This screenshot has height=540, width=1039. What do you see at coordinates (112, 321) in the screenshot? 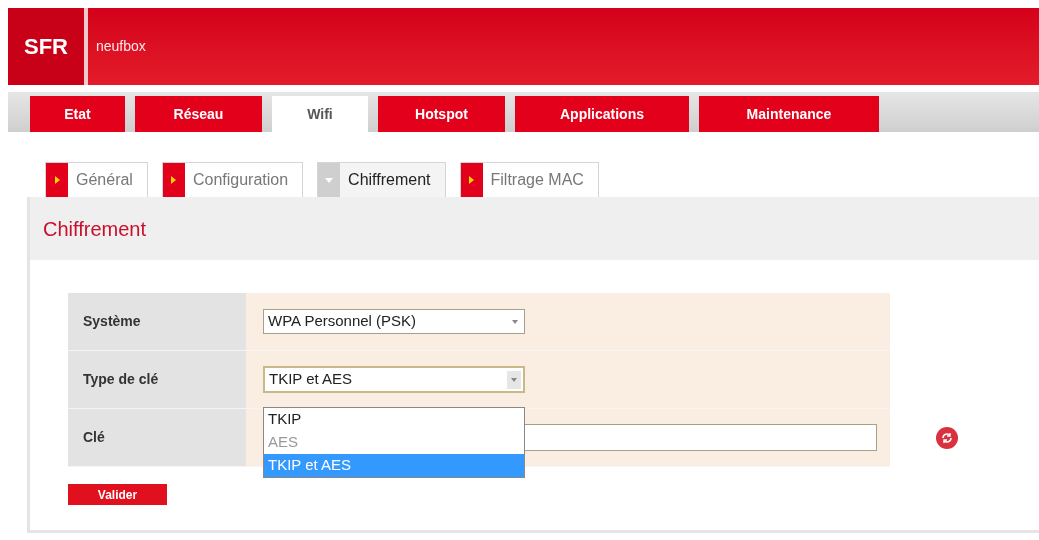
I see `field-label: Système` at bounding box center [112, 321].